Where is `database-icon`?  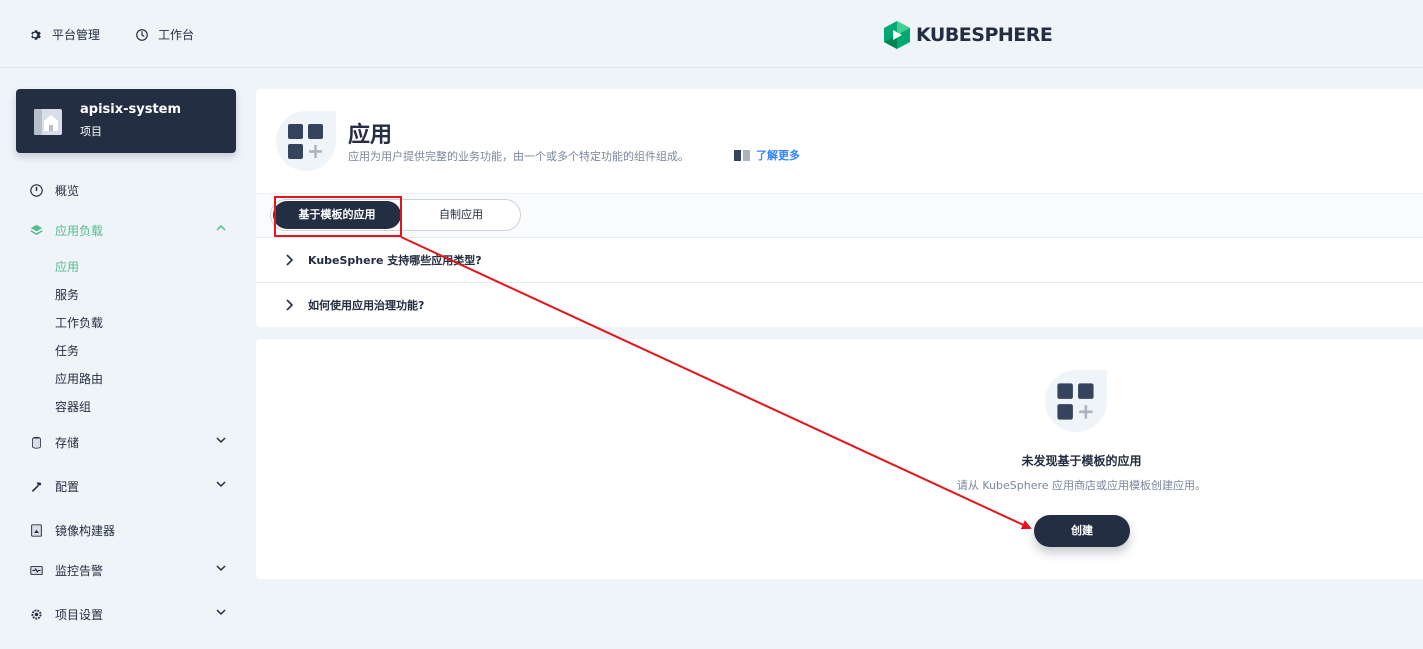
database-icon is located at coordinates (36, 442).